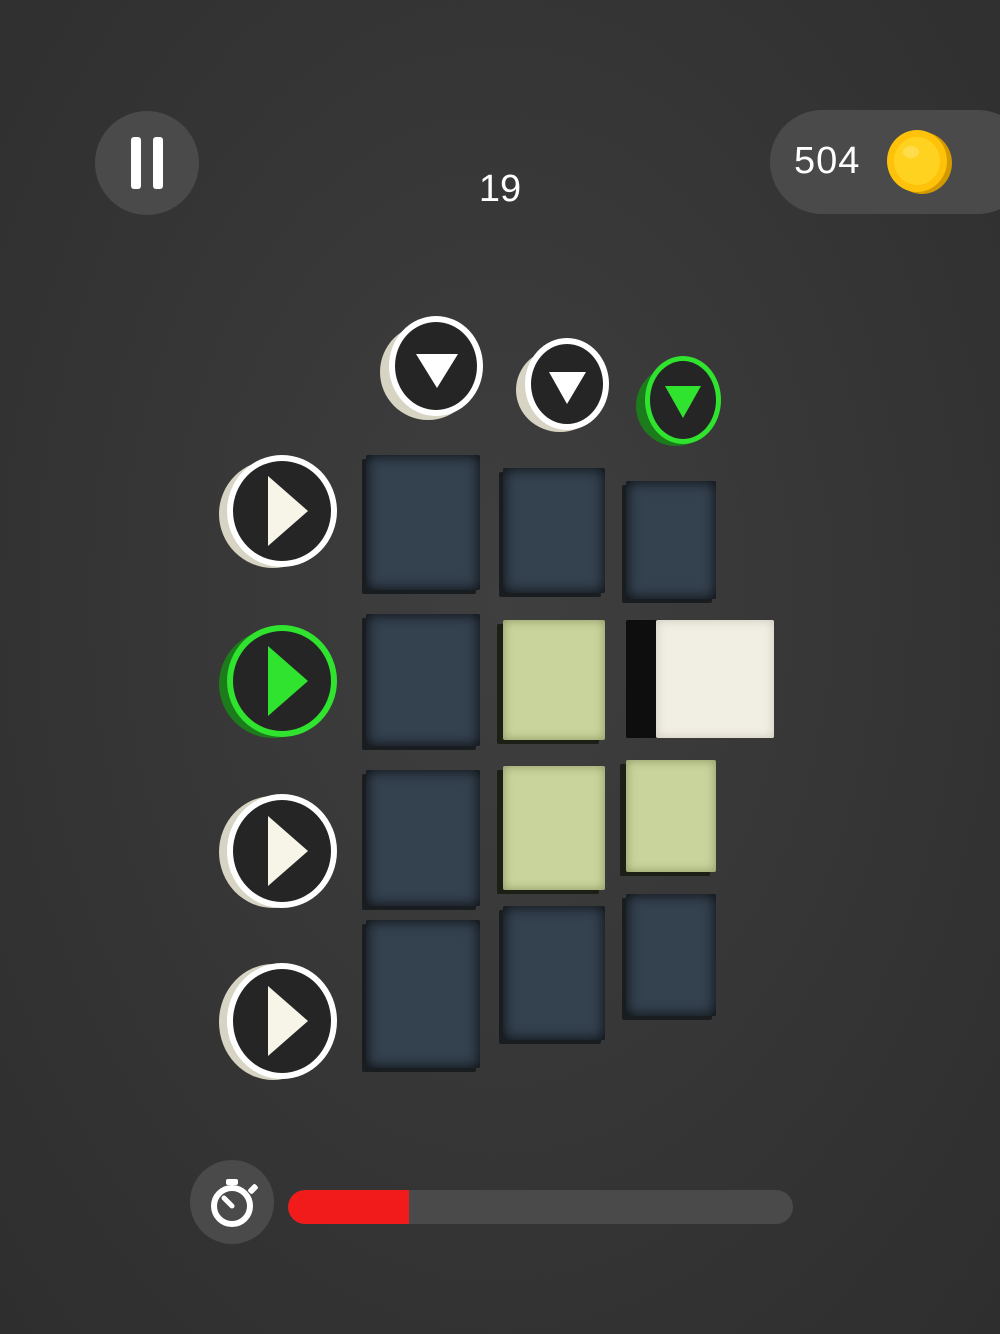 Image resolution: width=1000 pixels, height=1334 pixels. Describe the element at coordinates (827, 161) in the screenshot. I see `coin-count: 504` at that location.